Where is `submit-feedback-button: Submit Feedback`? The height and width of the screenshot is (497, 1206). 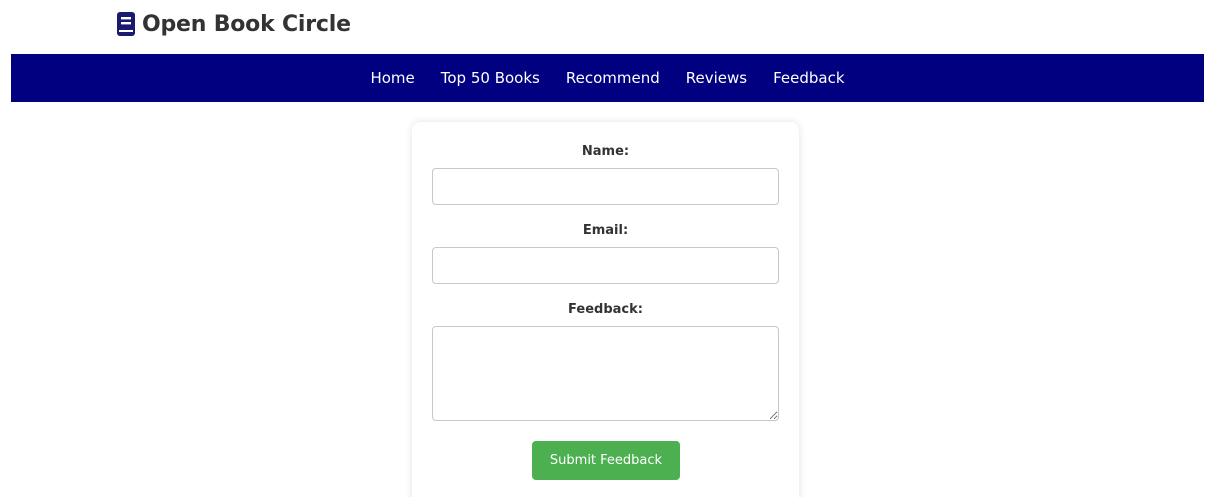
submit-feedback-button: Submit Feedback is located at coordinates (606, 460).